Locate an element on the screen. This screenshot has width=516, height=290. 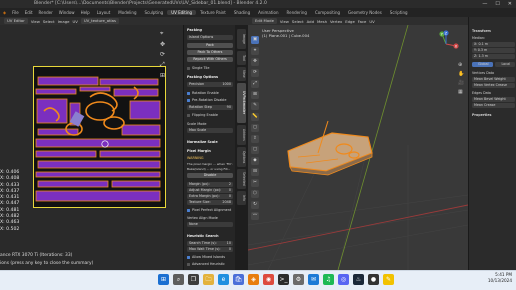
pre-rotation-option: Pre-Rotation Disable is located at coordinates (210, 100).